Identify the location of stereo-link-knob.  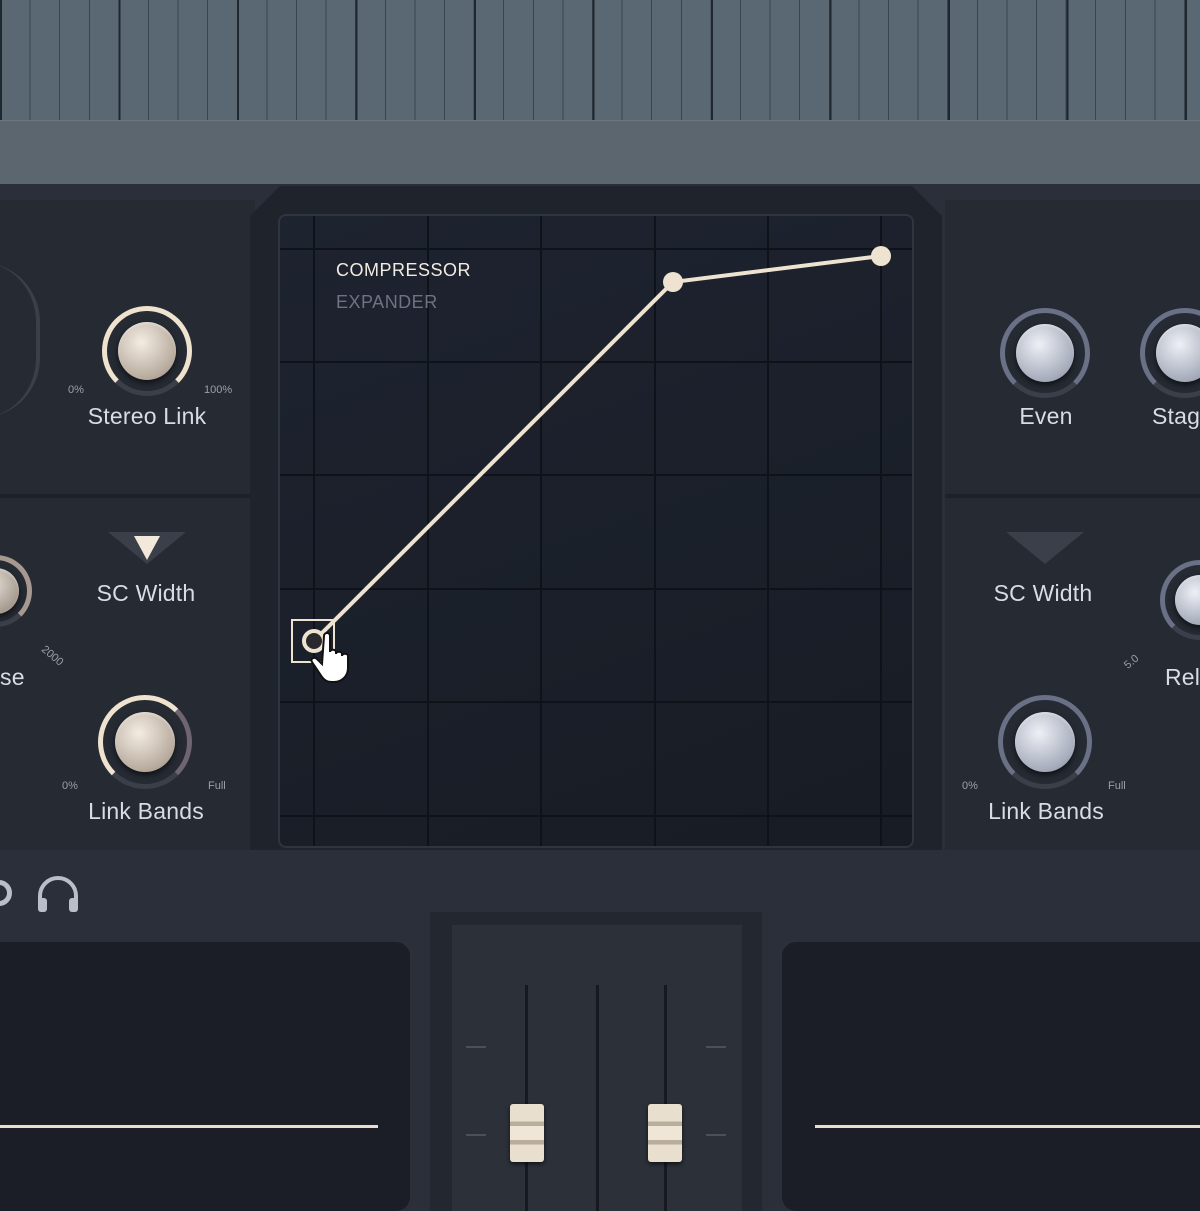
(147, 351).